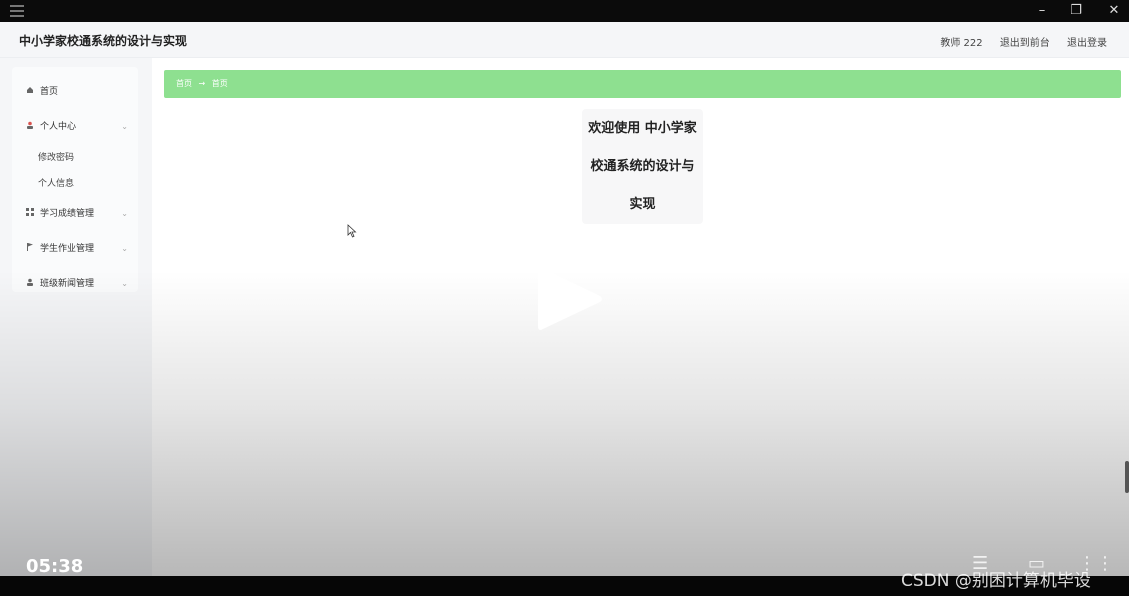  Describe the element at coordinates (1076, 11) in the screenshot. I see `restore-button: ❐` at that location.